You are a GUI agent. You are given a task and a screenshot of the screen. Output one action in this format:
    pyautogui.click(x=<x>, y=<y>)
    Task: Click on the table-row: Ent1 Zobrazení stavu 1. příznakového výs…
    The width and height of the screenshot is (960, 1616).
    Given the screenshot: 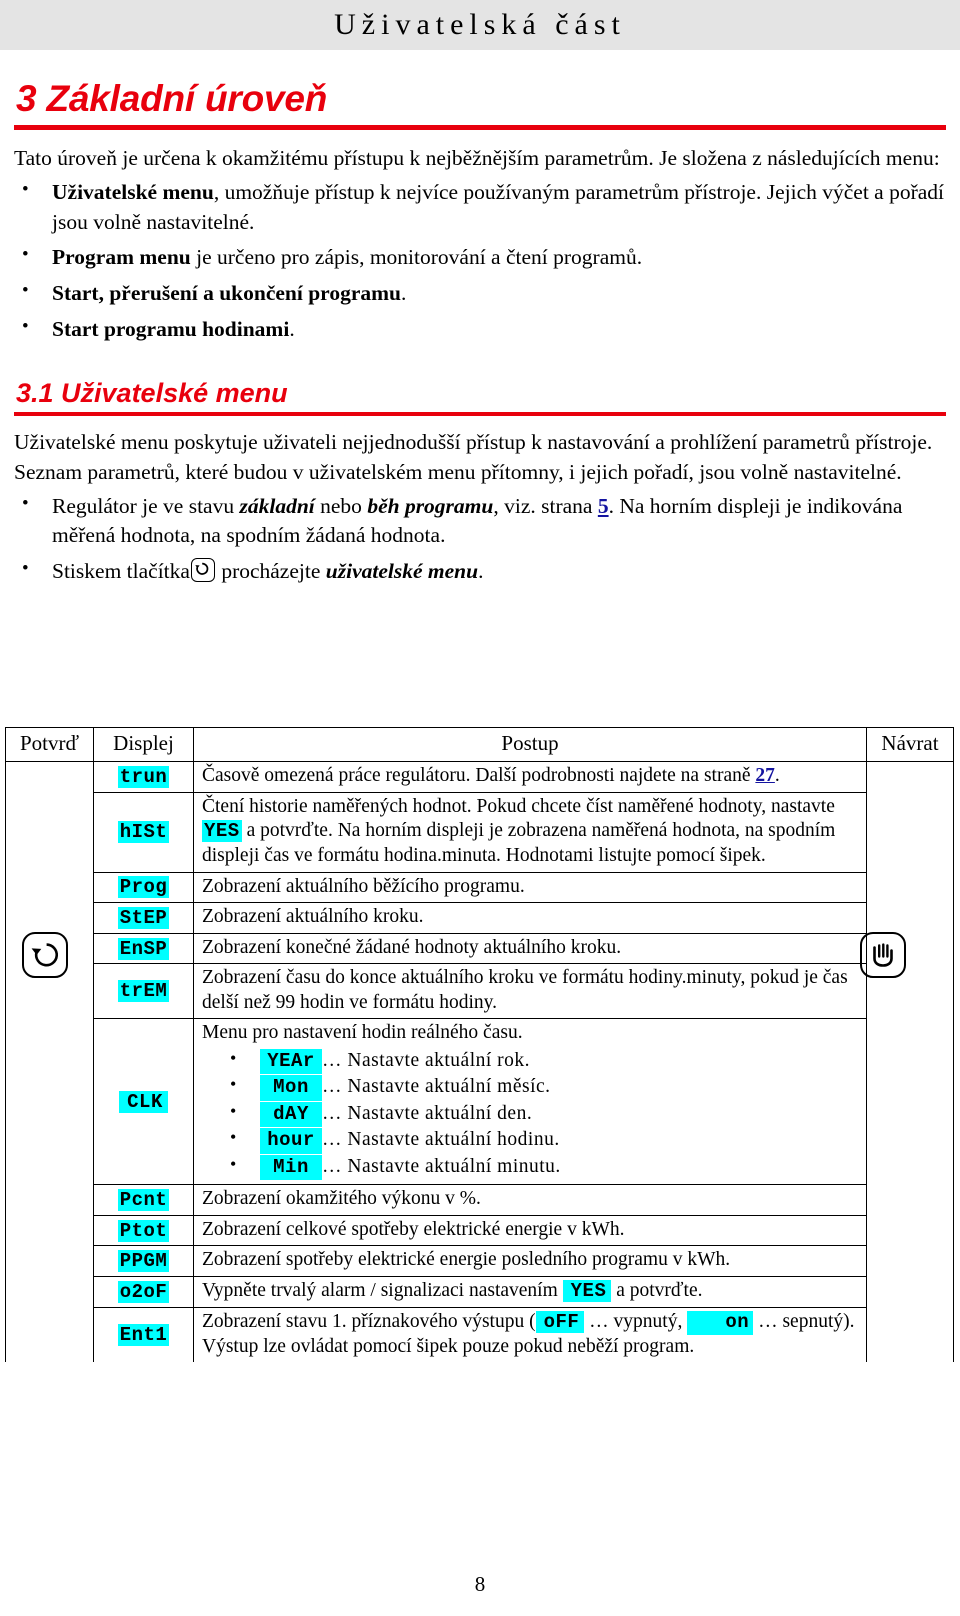 What is the action you would take?
    pyautogui.click(x=479, y=1334)
    